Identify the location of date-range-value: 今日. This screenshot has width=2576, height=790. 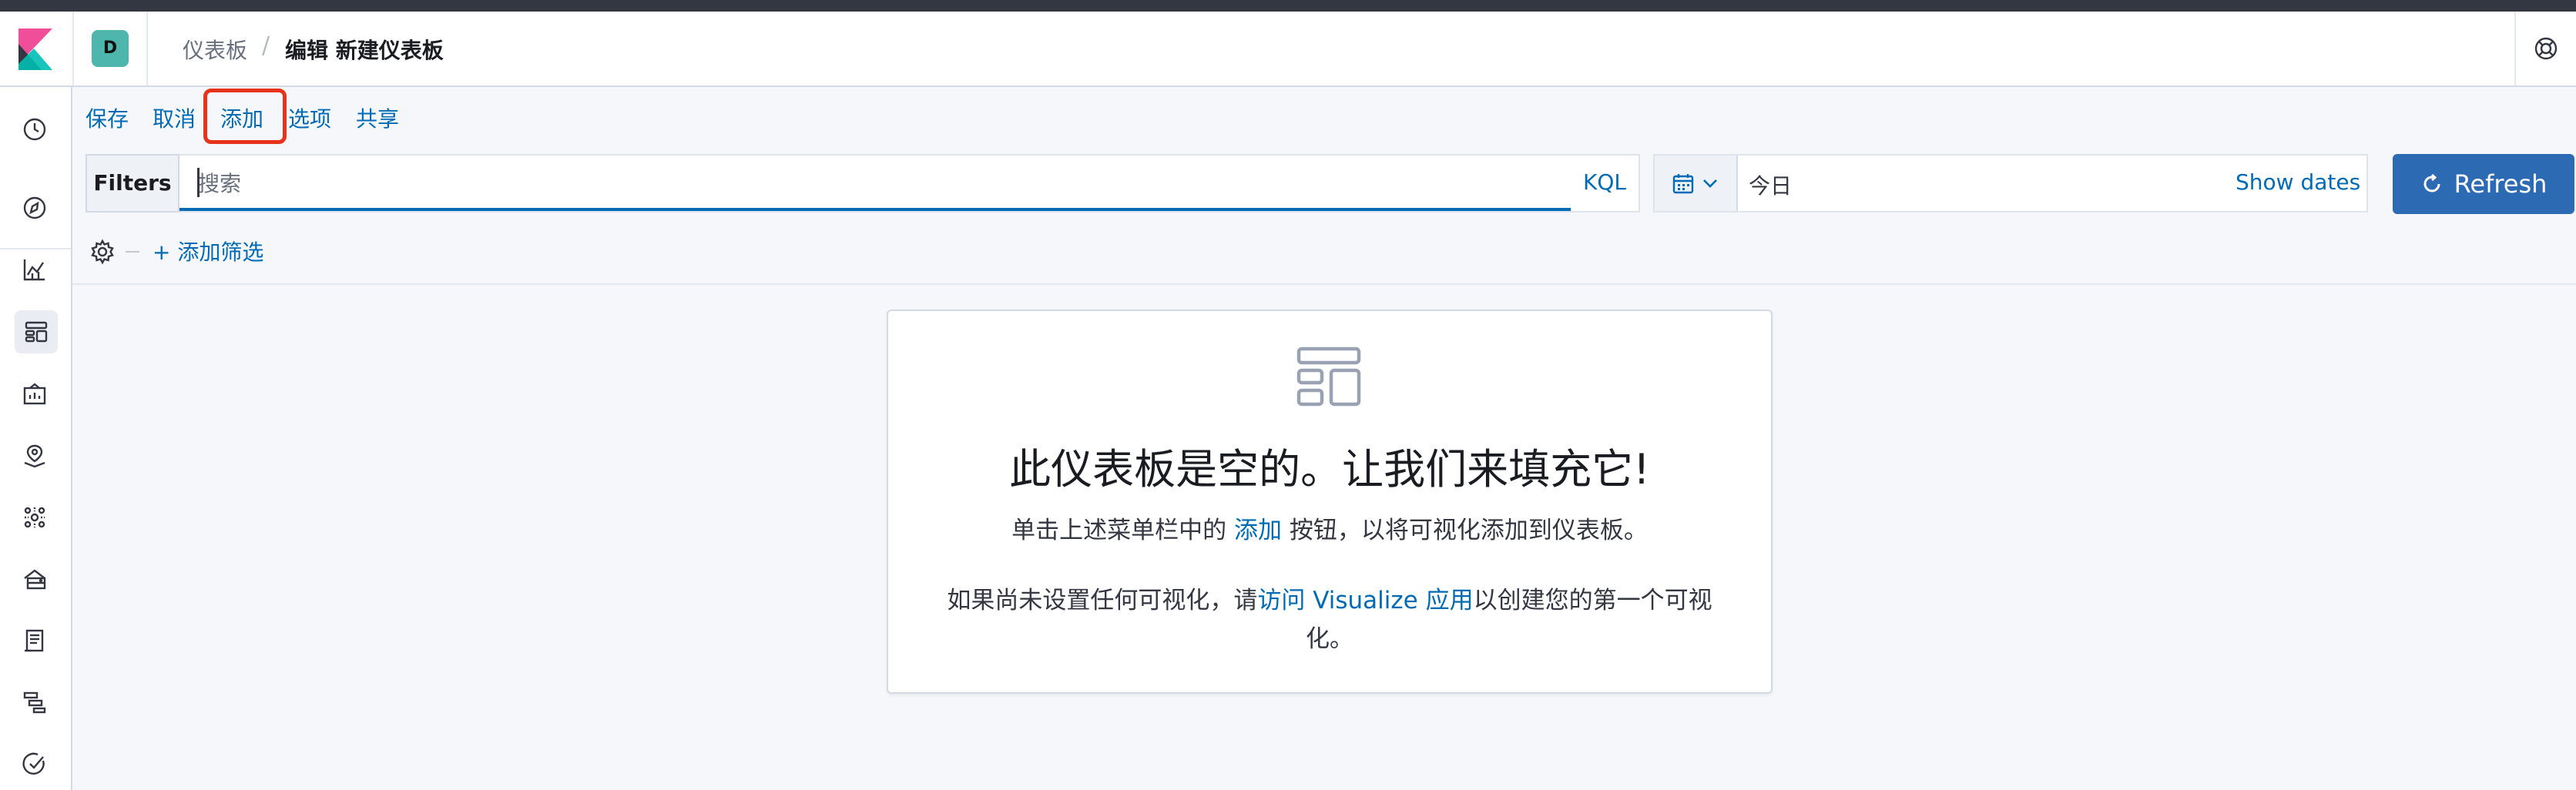
(1770, 184).